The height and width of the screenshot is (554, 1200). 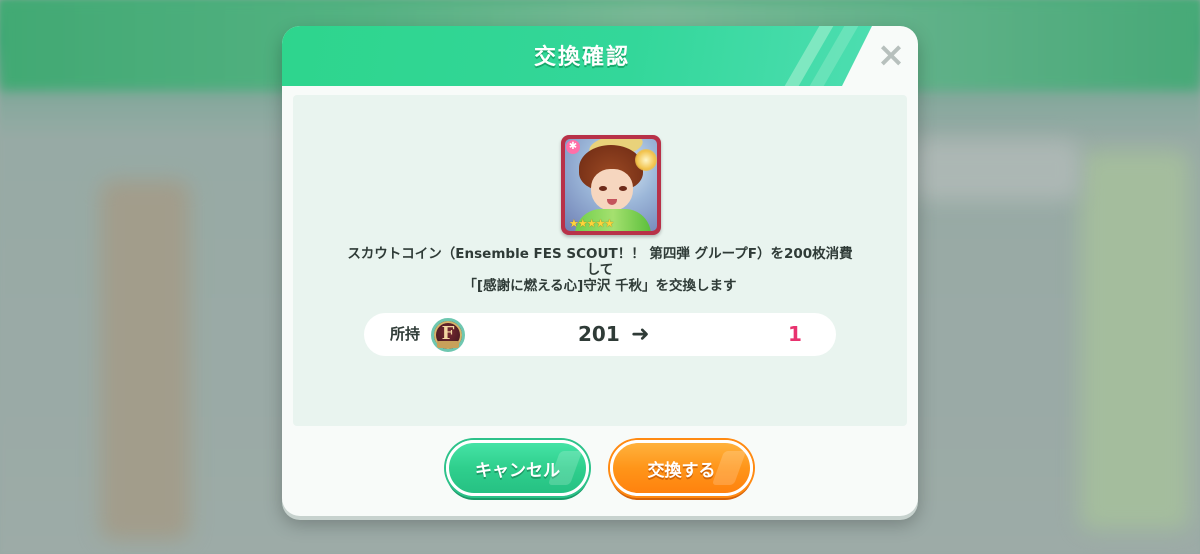 What do you see at coordinates (448, 335) in the screenshot?
I see `scout-coin-icon: F` at bounding box center [448, 335].